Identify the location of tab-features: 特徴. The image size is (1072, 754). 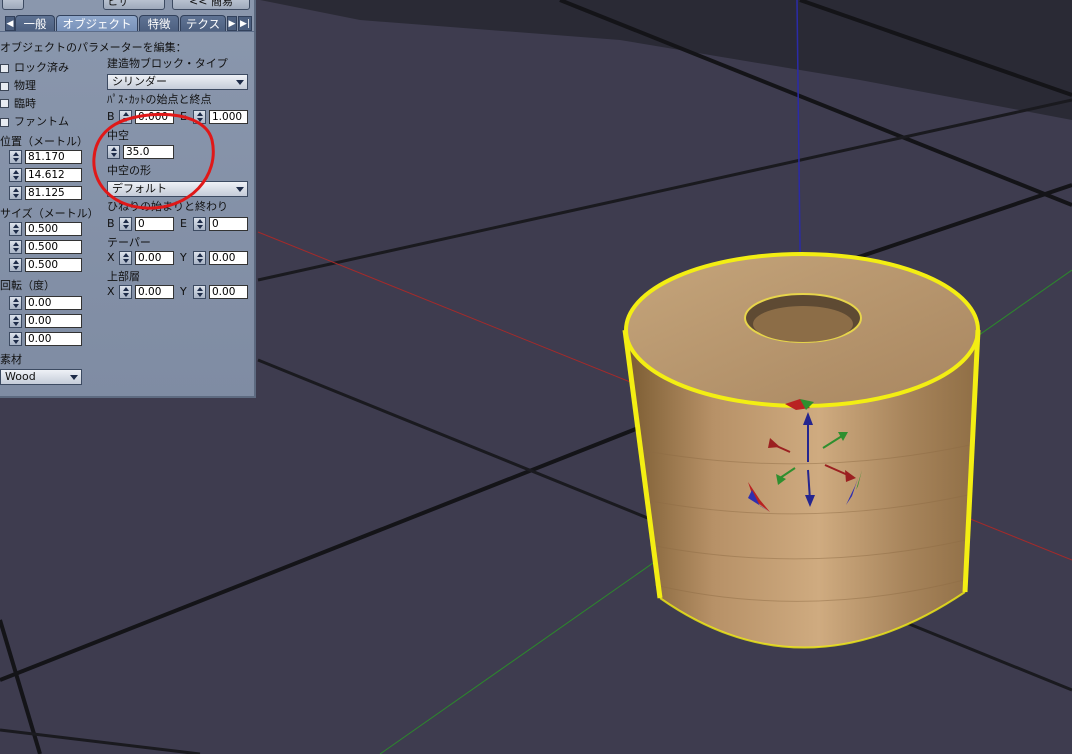
(159, 23).